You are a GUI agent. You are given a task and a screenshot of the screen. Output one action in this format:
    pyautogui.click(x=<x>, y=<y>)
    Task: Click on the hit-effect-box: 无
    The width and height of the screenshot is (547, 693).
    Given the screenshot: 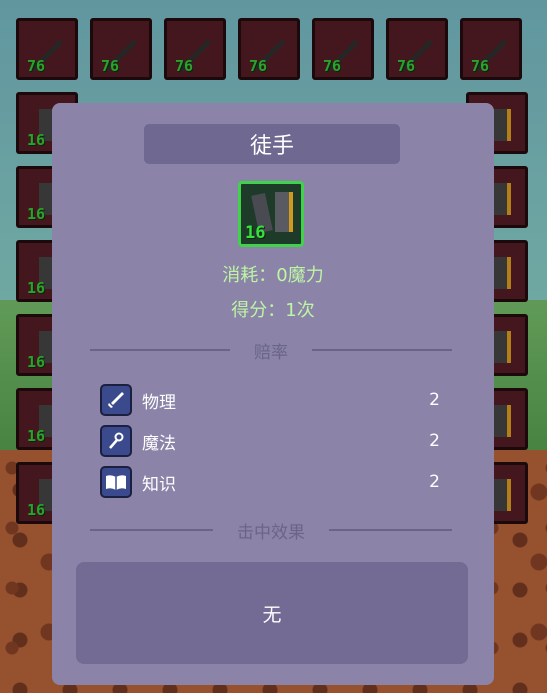 What is the action you would take?
    pyautogui.click(x=272, y=613)
    